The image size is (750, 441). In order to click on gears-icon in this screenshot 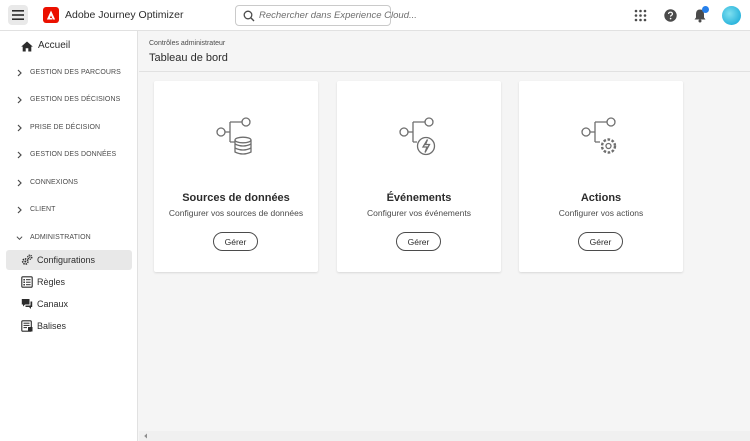, I will do `click(27, 259)`.